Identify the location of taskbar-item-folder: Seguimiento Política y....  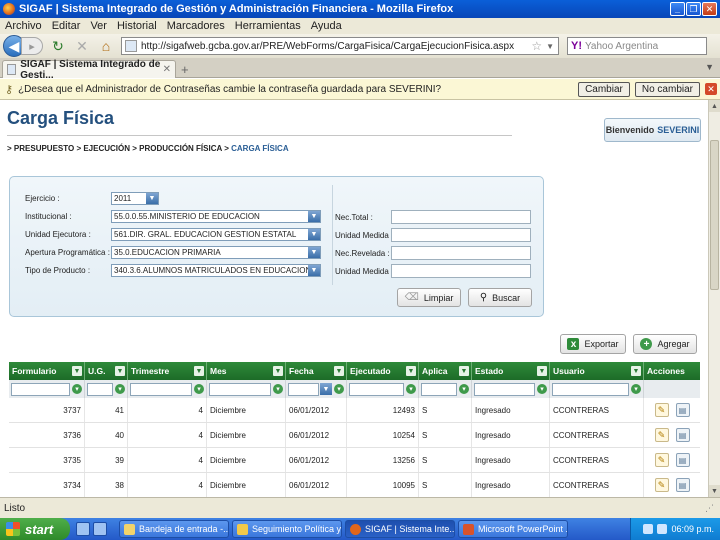
(287, 529).